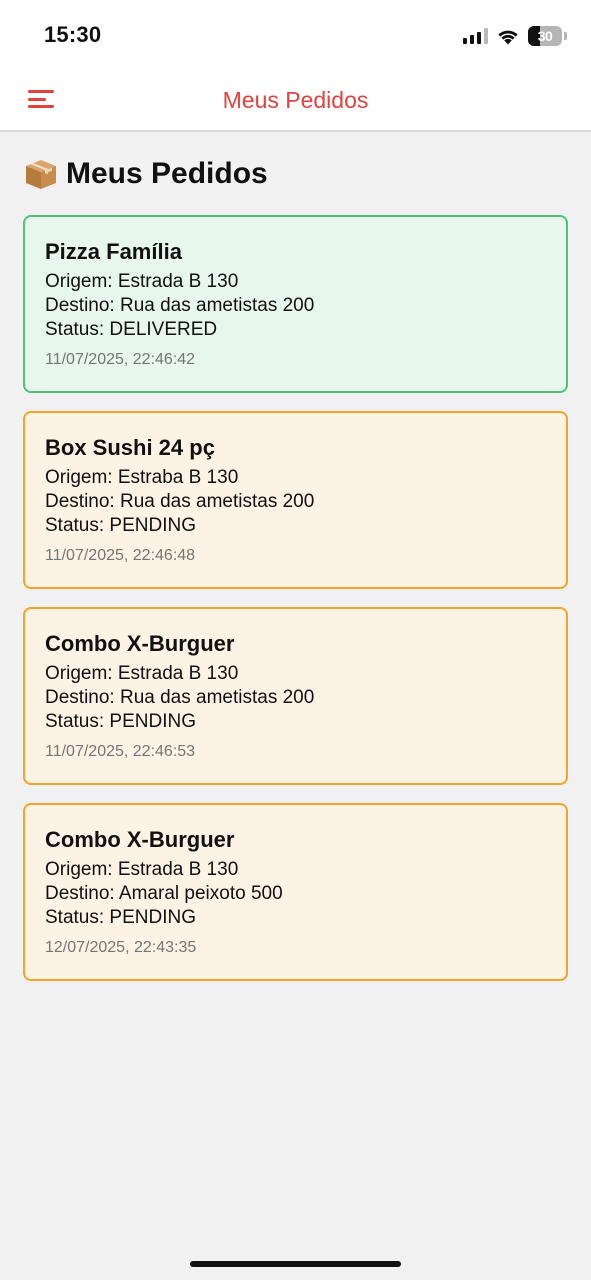  I want to click on home-indicator, so click(295, 1264).